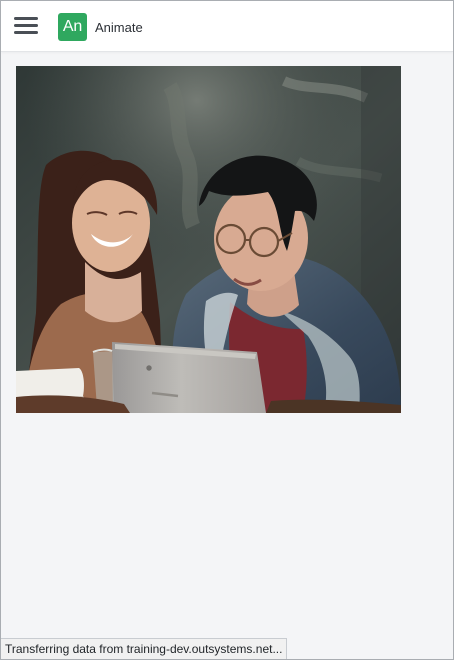 The height and width of the screenshot is (660, 454). Describe the element at coordinates (72, 27) in the screenshot. I see `app-logo: An` at that location.